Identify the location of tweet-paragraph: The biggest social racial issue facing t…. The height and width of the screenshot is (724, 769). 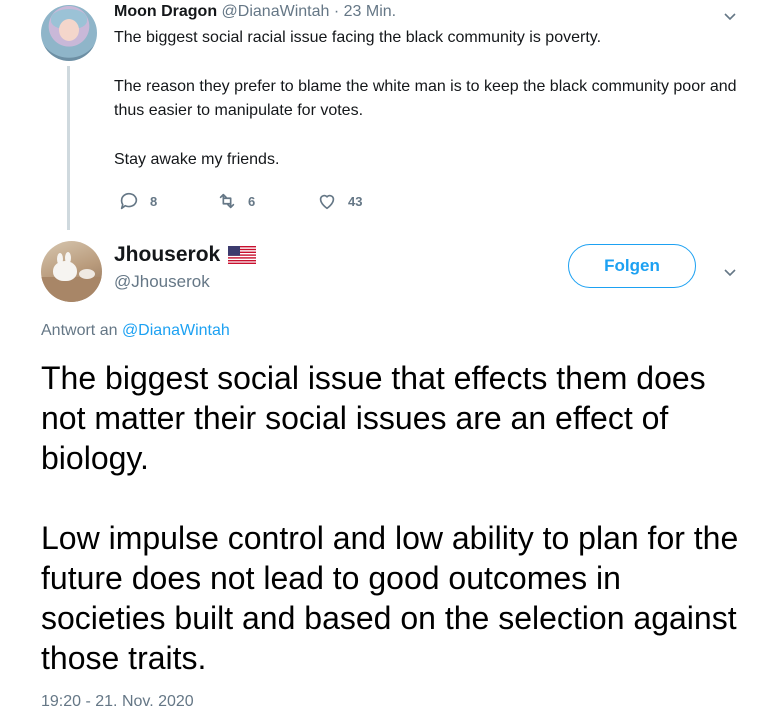
(358, 37).